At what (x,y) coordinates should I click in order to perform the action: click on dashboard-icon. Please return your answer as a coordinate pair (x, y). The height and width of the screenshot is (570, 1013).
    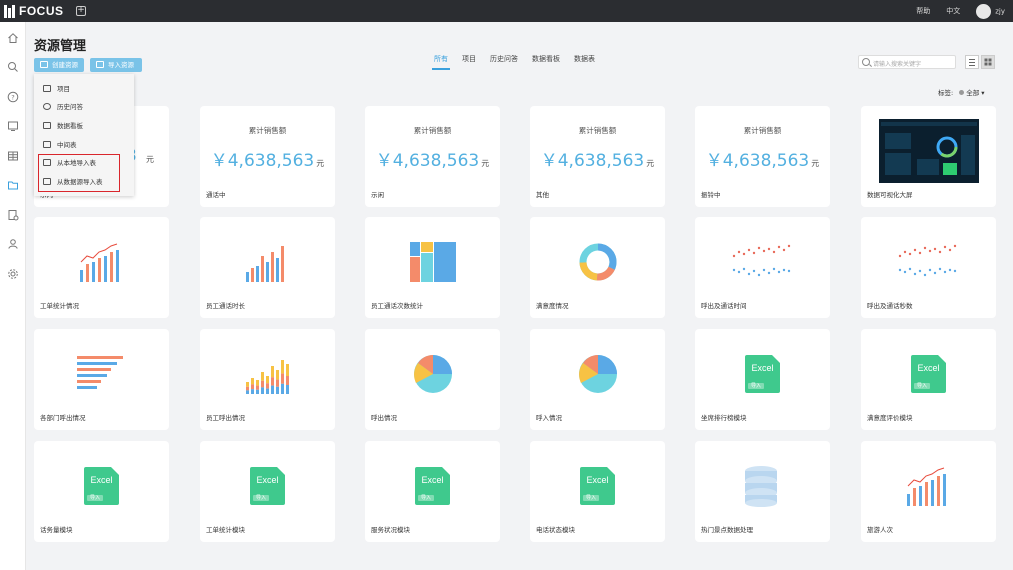
    Looking at the image, I should click on (12, 125).